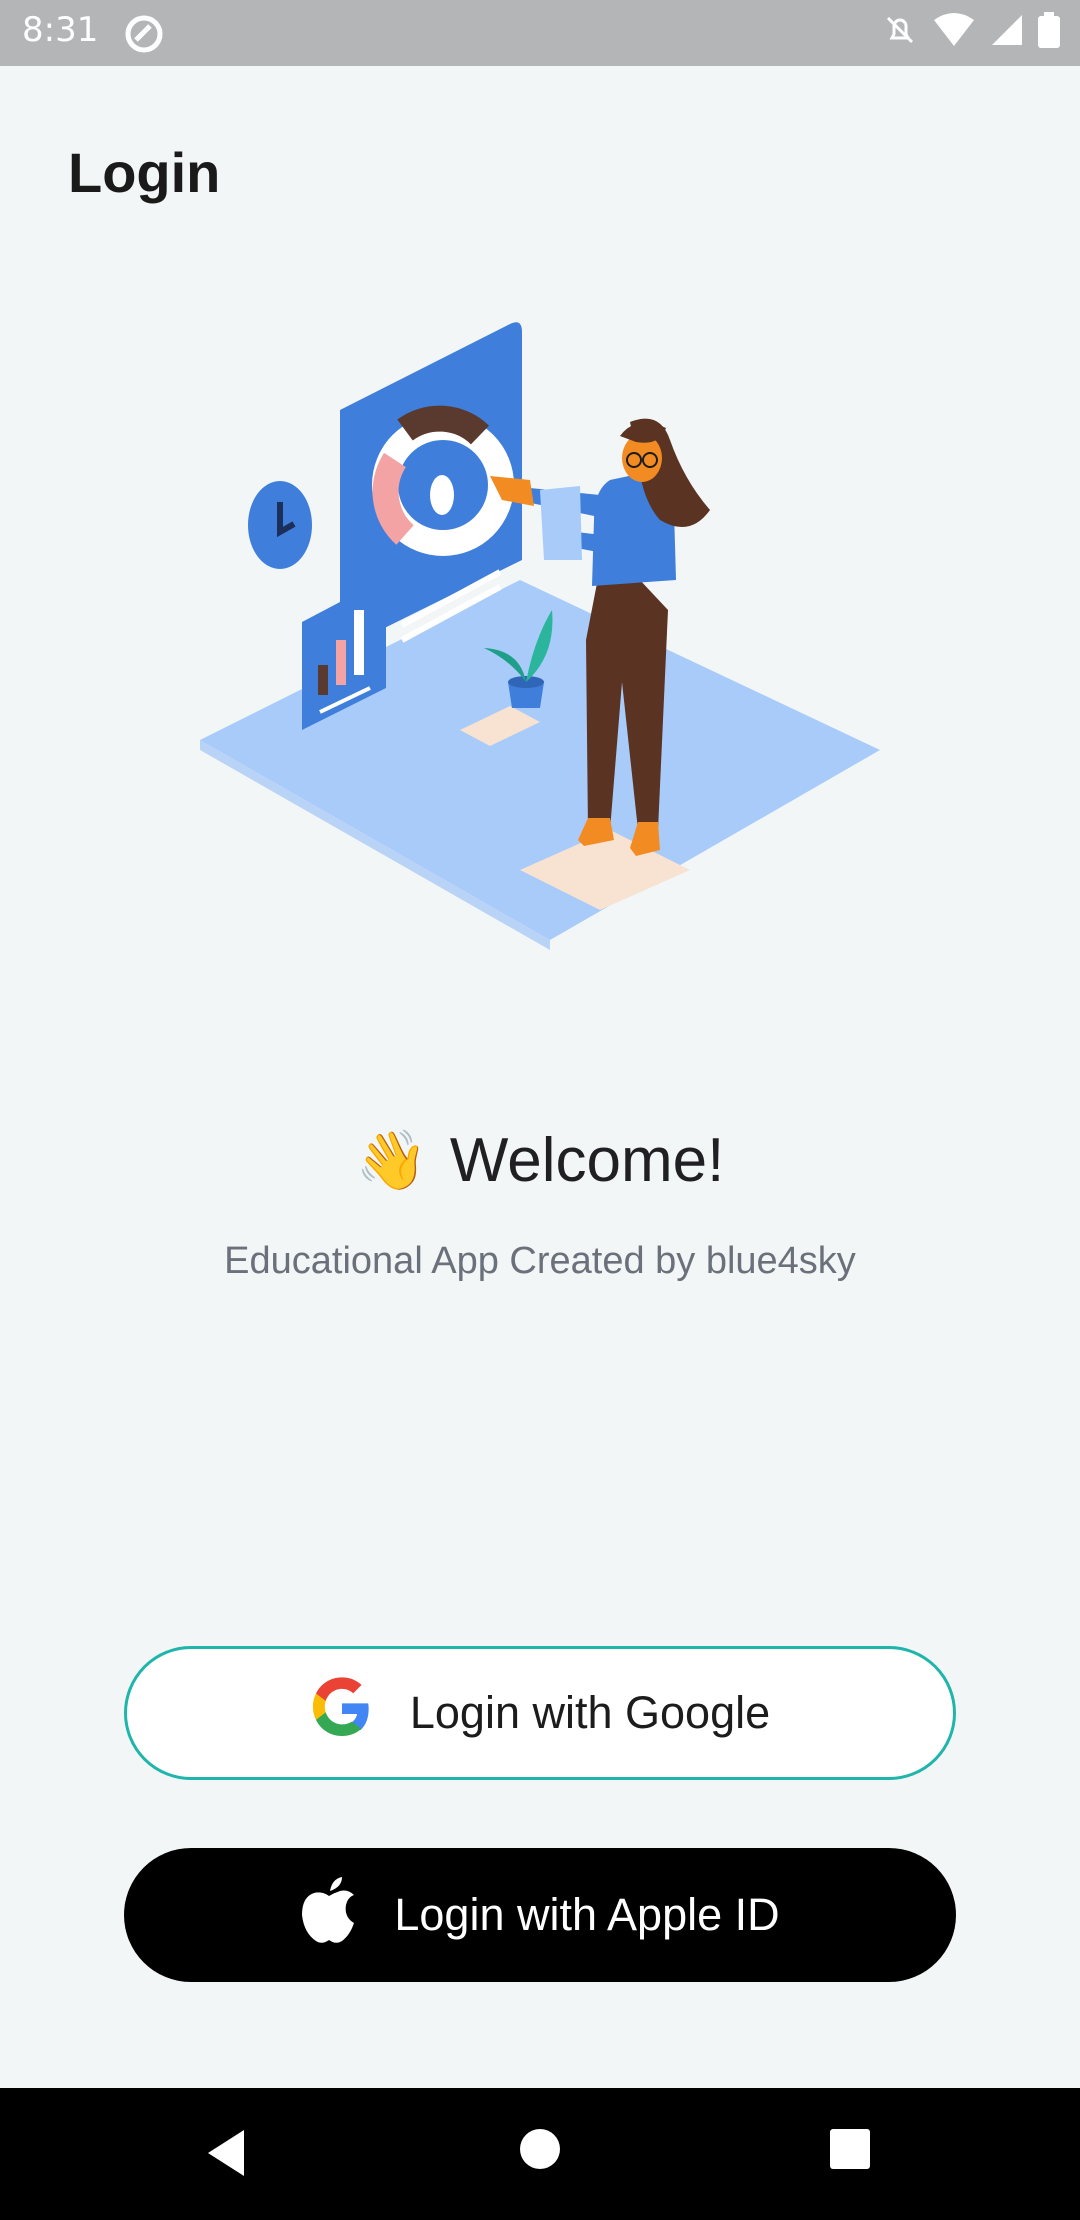 The width and height of the screenshot is (1080, 2220). What do you see at coordinates (954, 32) in the screenshot?
I see `wifi-icon` at bounding box center [954, 32].